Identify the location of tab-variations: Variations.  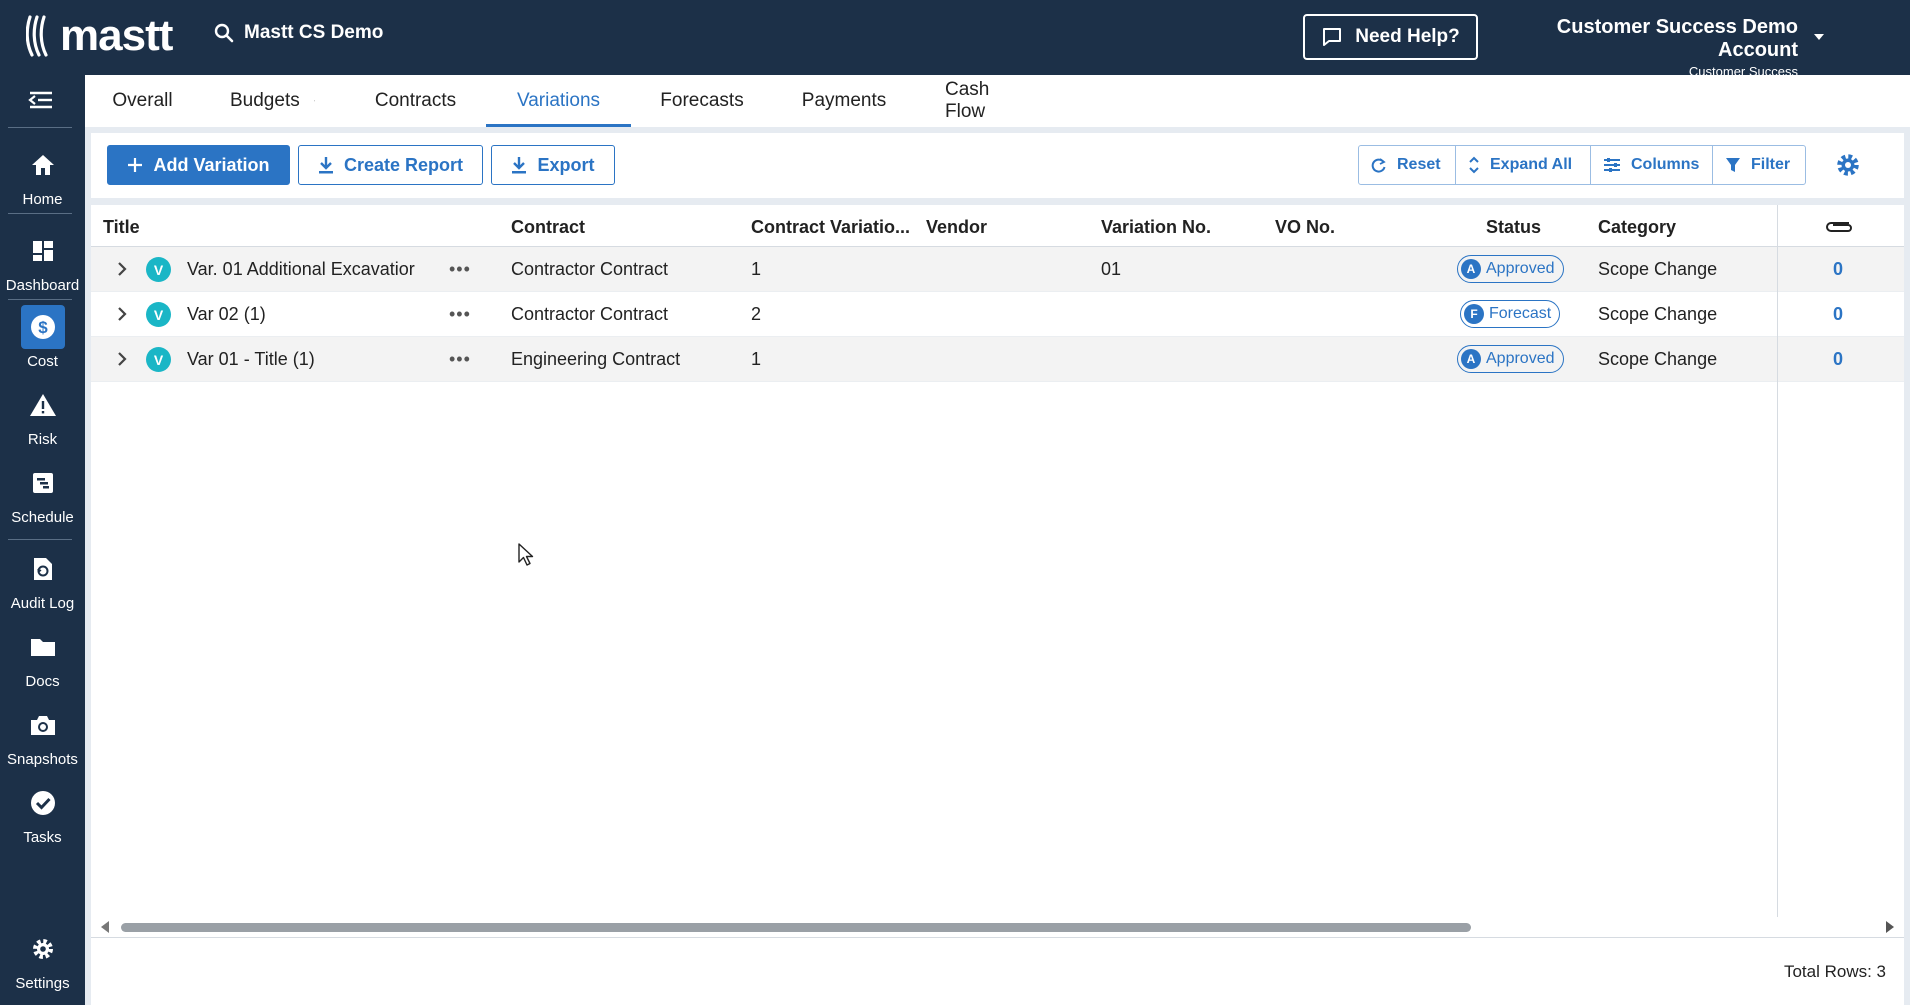
(558, 101).